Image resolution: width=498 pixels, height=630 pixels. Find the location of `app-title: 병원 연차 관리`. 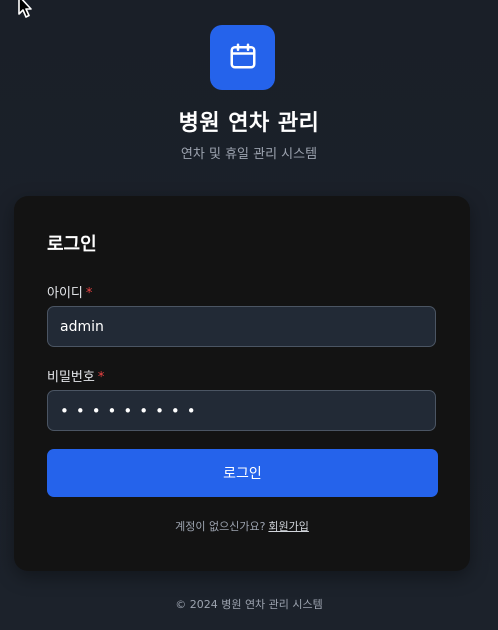

app-title: 병원 연차 관리 is located at coordinates (249, 123).